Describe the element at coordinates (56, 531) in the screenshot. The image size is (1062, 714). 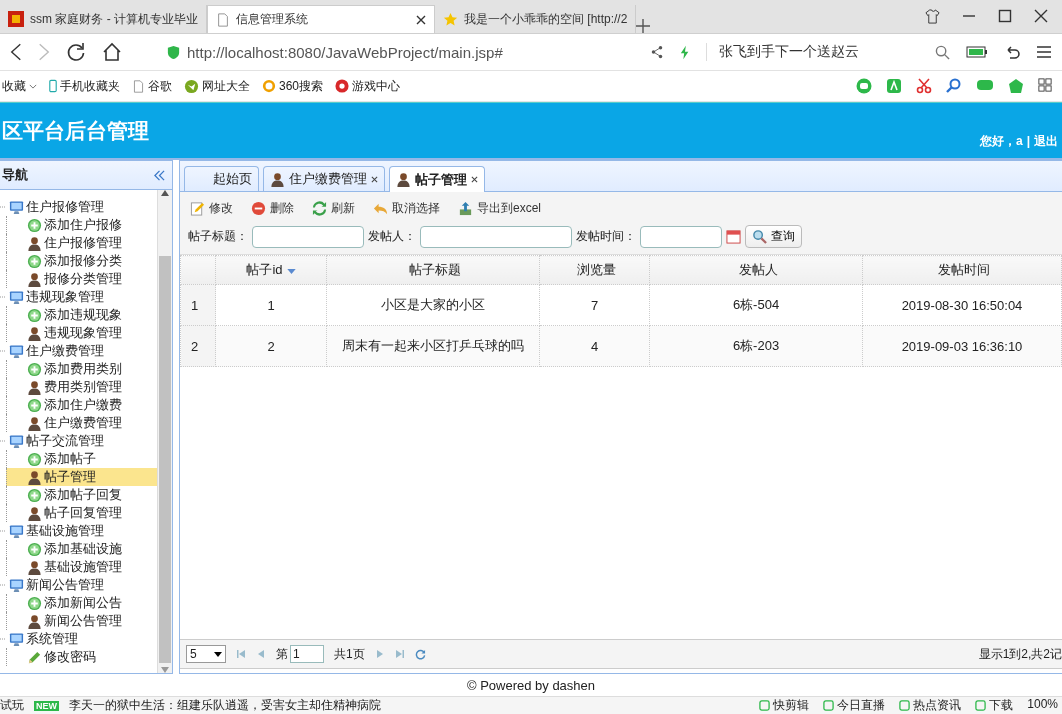
I see `tree-group: 基础设施管理` at that location.